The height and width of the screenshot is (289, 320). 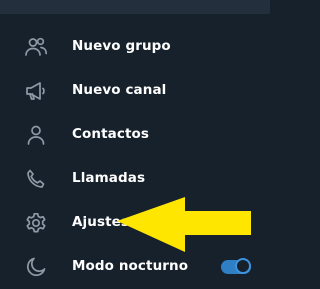 What do you see at coordinates (109, 178) in the screenshot?
I see `menu-item-label: Llamadas` at bounding box center [109, 178].